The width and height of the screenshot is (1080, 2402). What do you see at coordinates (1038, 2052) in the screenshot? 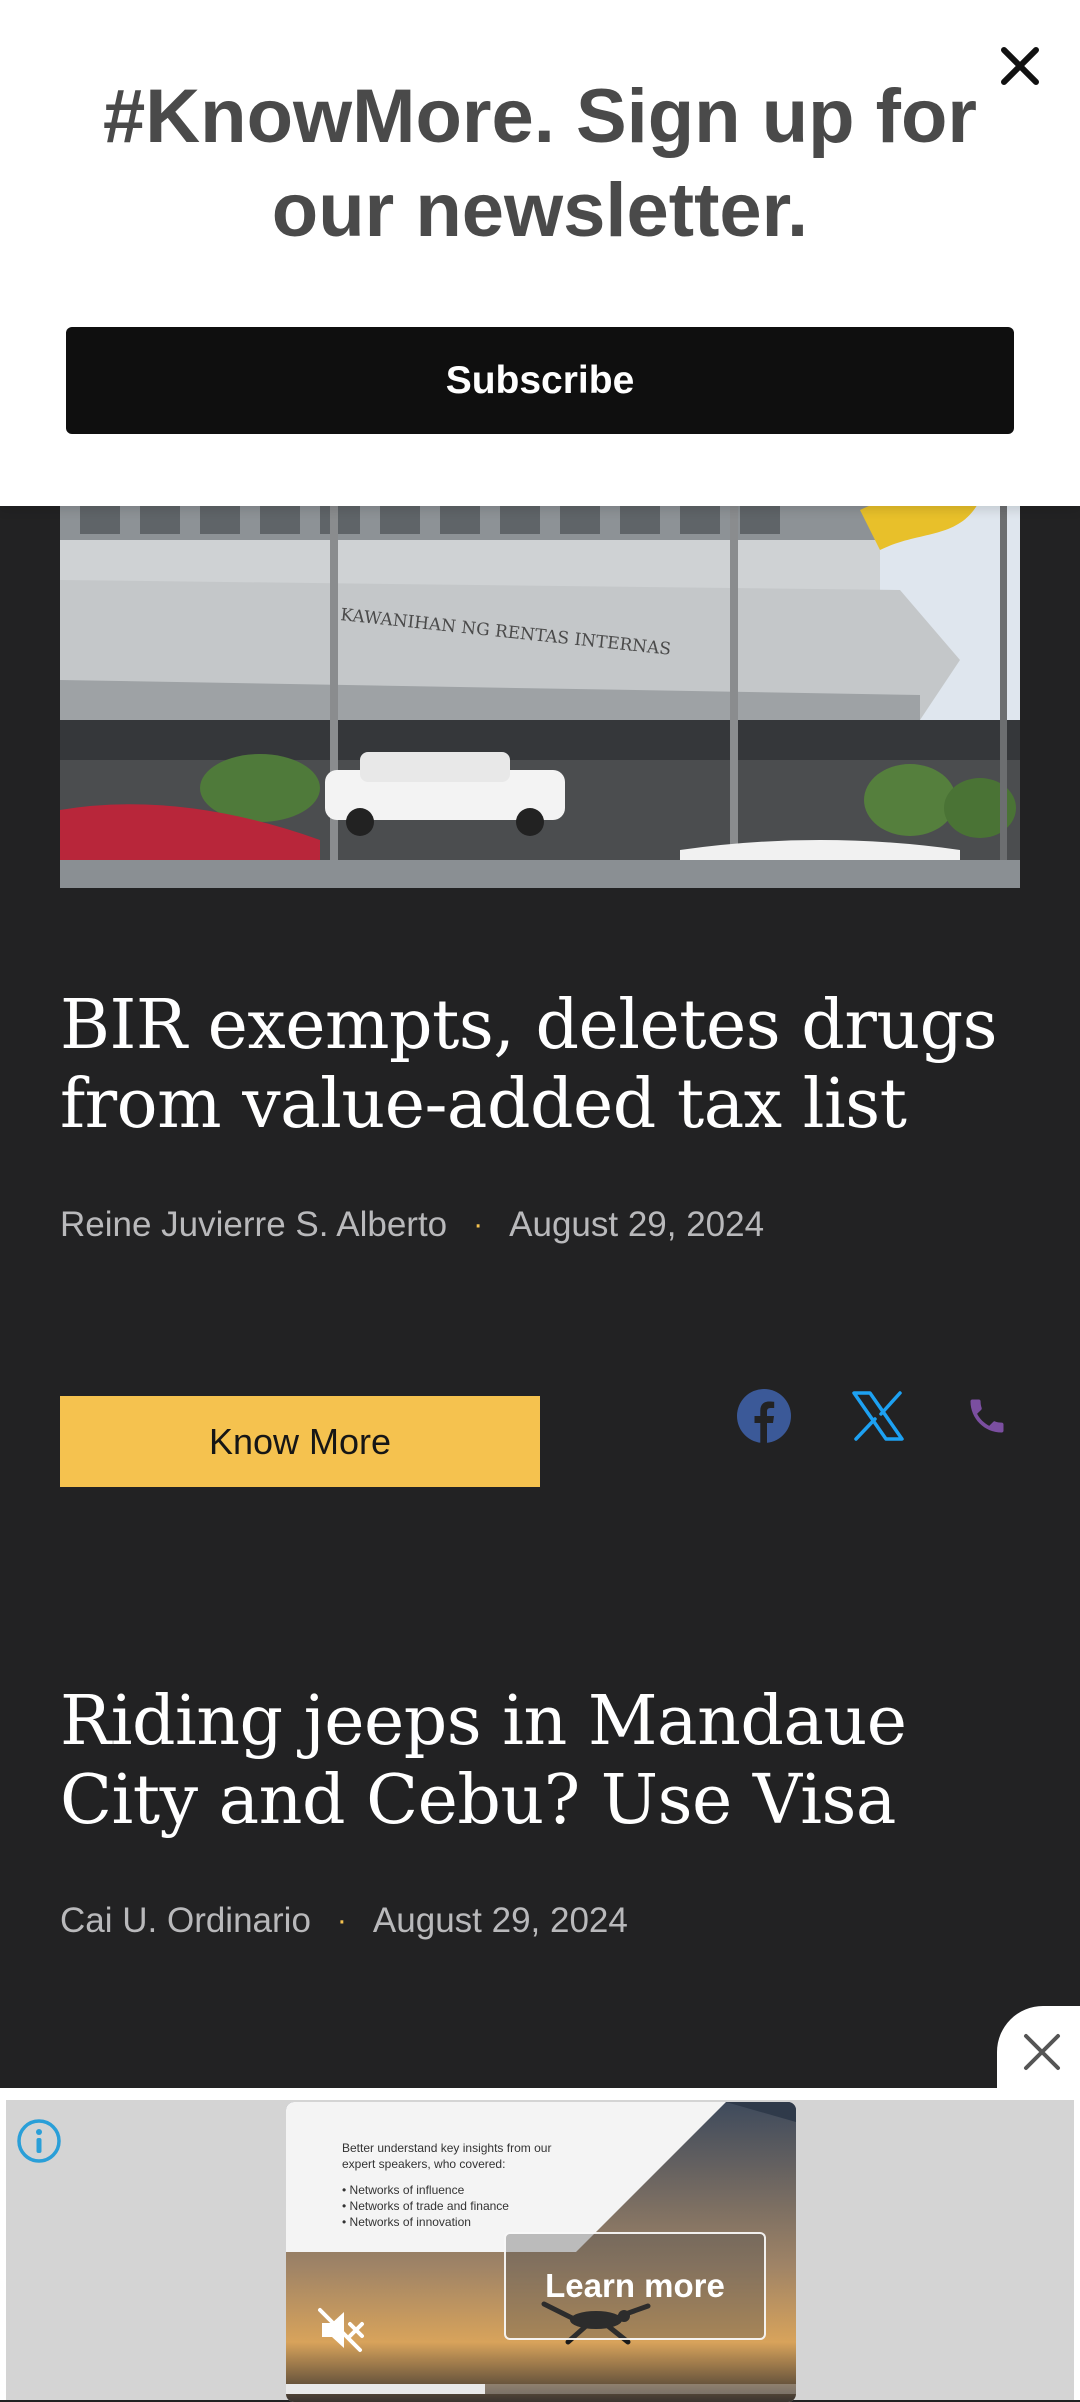
I see `ad-close-icon` at bounding box center [1038, 2052].